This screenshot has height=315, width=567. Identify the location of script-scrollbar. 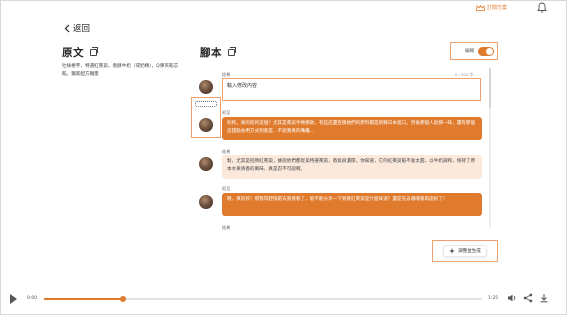
(490, 148).